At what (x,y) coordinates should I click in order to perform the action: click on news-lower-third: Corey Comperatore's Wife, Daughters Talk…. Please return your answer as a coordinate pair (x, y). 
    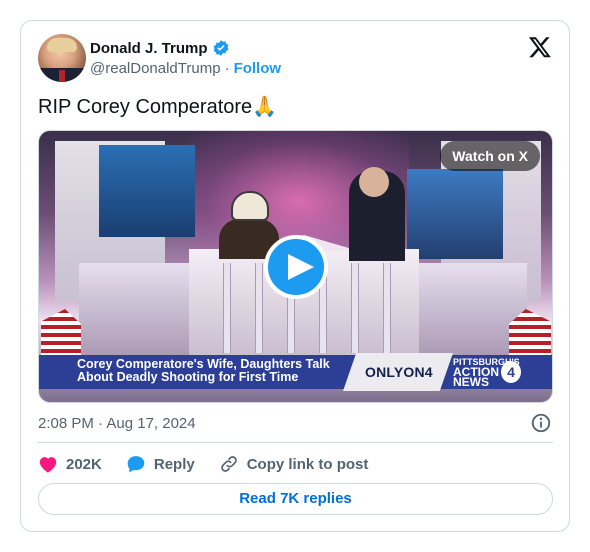
    Looking at the image, I should click on (295, 372).